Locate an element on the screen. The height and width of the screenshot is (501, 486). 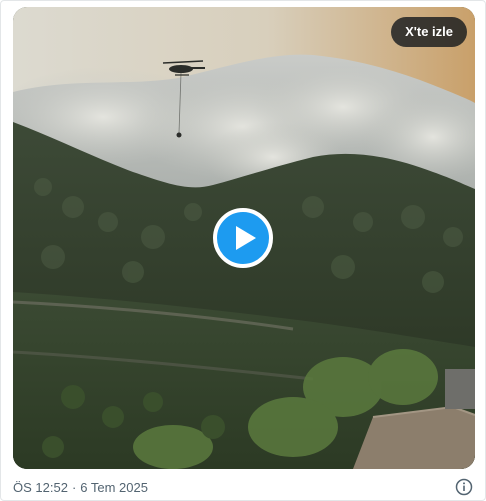
play-icon is located at coordinates (246, 238).